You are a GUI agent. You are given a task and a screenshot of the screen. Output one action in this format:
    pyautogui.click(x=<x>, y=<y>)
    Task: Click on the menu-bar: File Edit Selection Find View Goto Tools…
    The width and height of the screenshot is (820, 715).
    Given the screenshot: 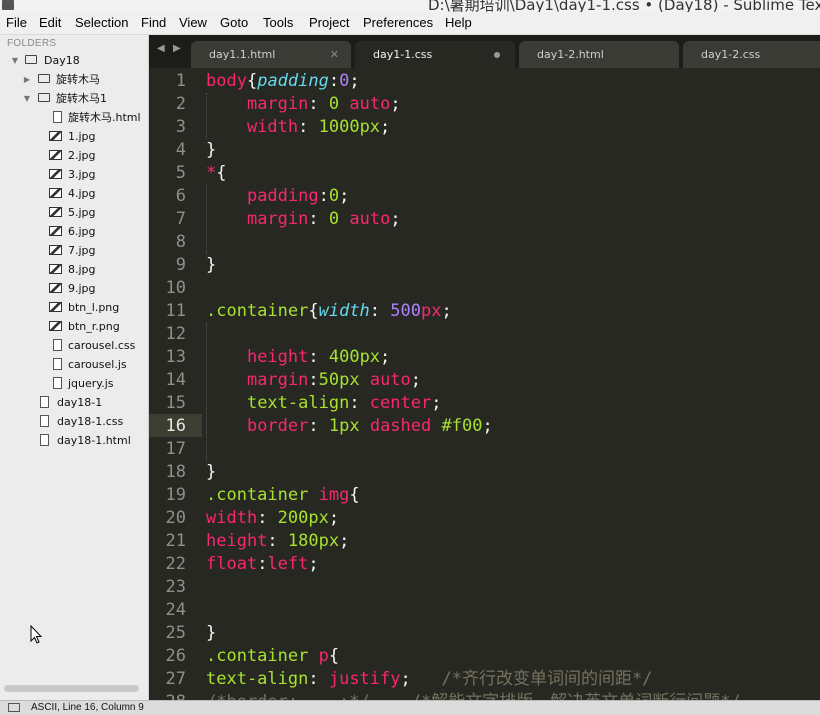 What is the action you would take?
    pyautogui.click(x=410, y=23)
    